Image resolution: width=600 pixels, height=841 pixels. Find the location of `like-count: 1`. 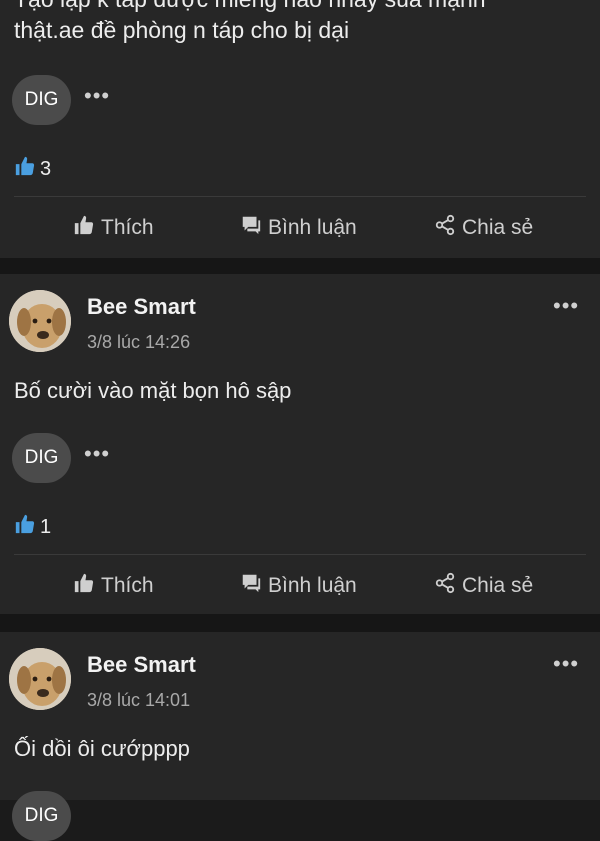

like-count: 1 is located at coordinates (46, 526).